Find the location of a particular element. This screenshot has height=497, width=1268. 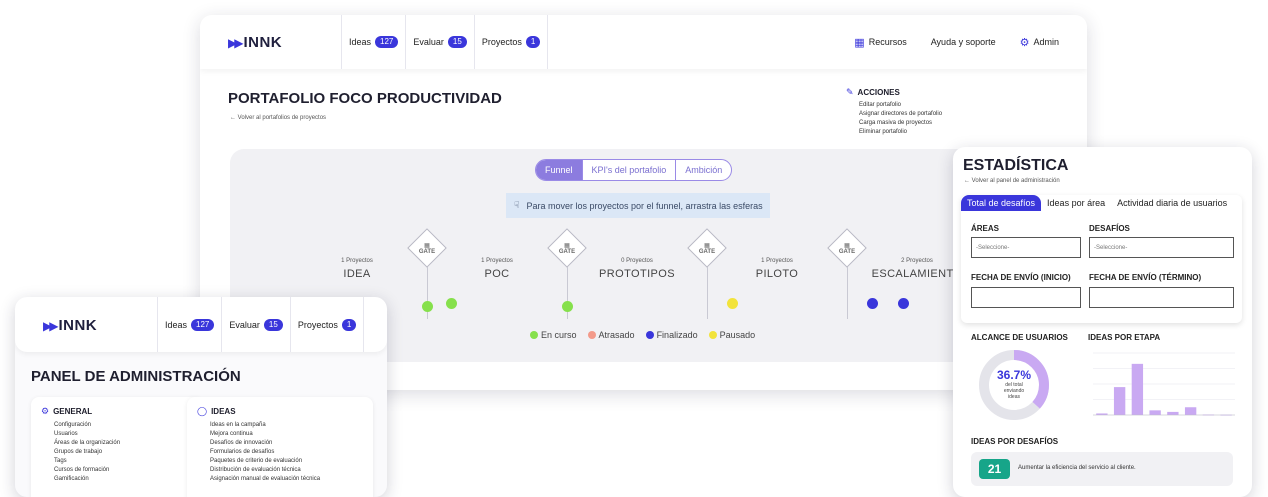

accion-editar: Editar portafolio is located at coordinates (900, 105).